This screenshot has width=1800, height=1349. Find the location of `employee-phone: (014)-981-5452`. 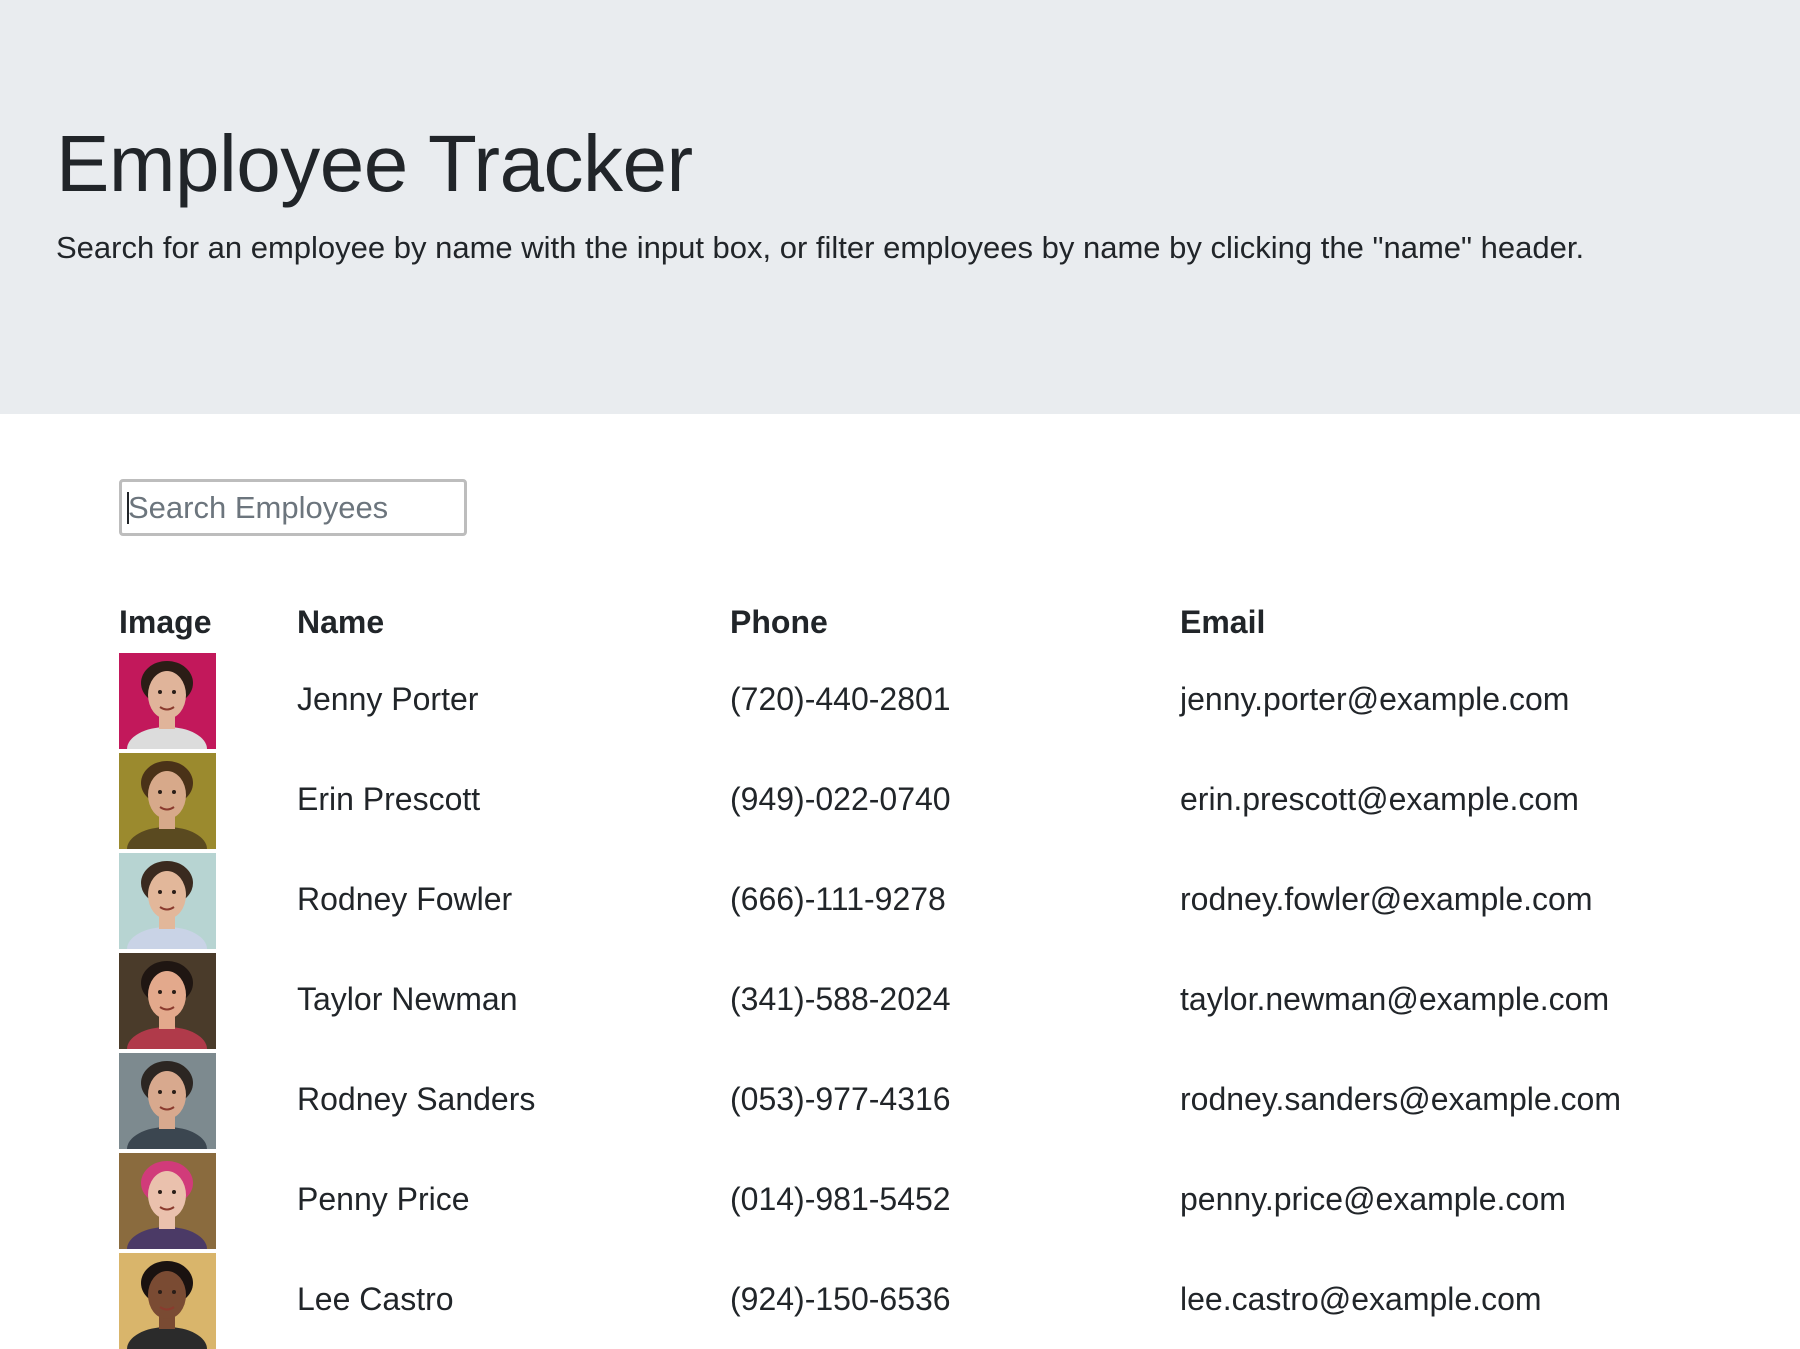

employee-phone: (014)-981-5452 is located at coordinates (840, 1199).